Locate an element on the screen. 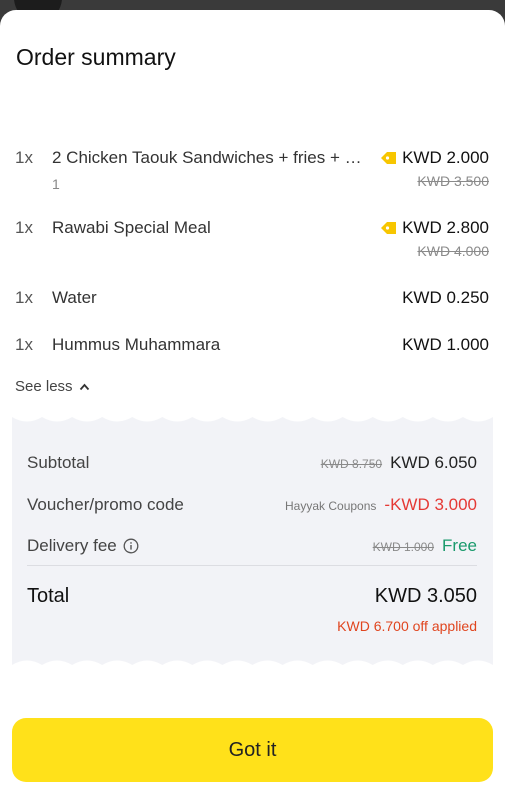  scalloped-edge-bottom is located at coordinates (252, 664).